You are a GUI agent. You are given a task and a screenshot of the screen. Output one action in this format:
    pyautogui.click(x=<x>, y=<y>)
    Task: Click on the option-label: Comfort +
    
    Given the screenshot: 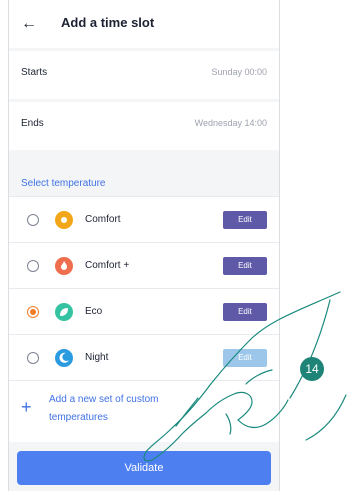 What is the action you would take?
    pyautogui.click(x=107, y=265)
    